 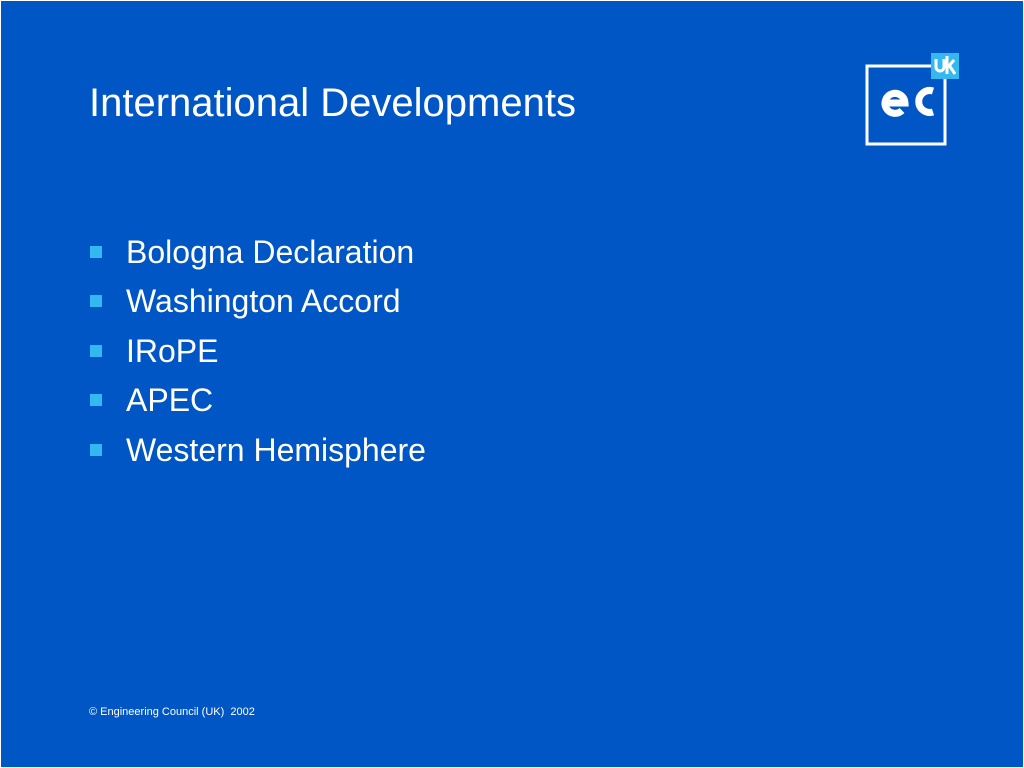 I want to click on bullet-item: IRoPE, so click(x=257, y=351).